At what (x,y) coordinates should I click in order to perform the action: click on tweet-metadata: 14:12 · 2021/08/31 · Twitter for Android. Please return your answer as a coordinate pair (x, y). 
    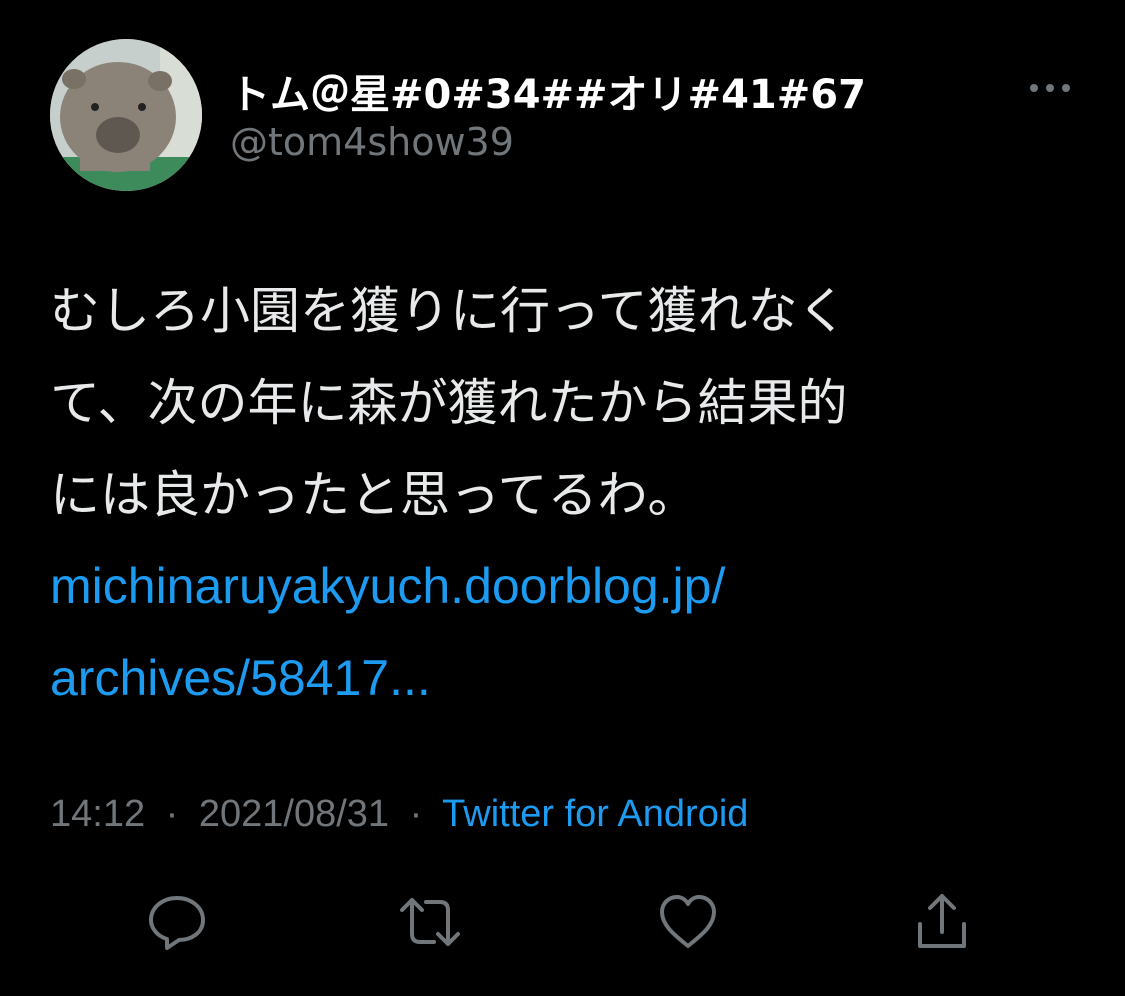
    Looking at the image, I should click on (399, 814).